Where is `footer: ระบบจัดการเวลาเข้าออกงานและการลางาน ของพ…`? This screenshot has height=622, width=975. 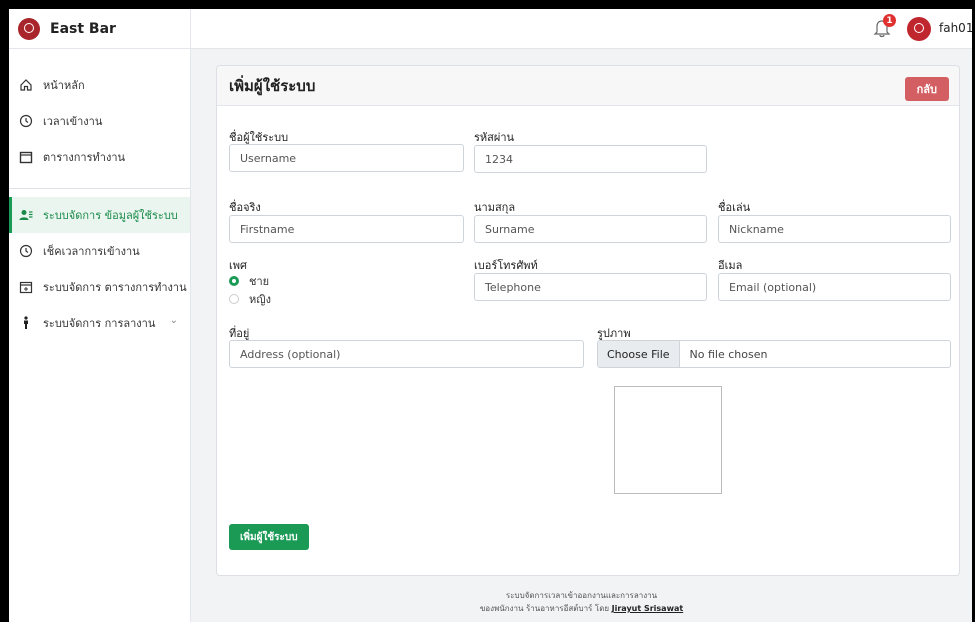 footer: ระบบจัดการเวลาเข้าออกงานและการลางาน ของพ… is located at coordinates (581, 602).